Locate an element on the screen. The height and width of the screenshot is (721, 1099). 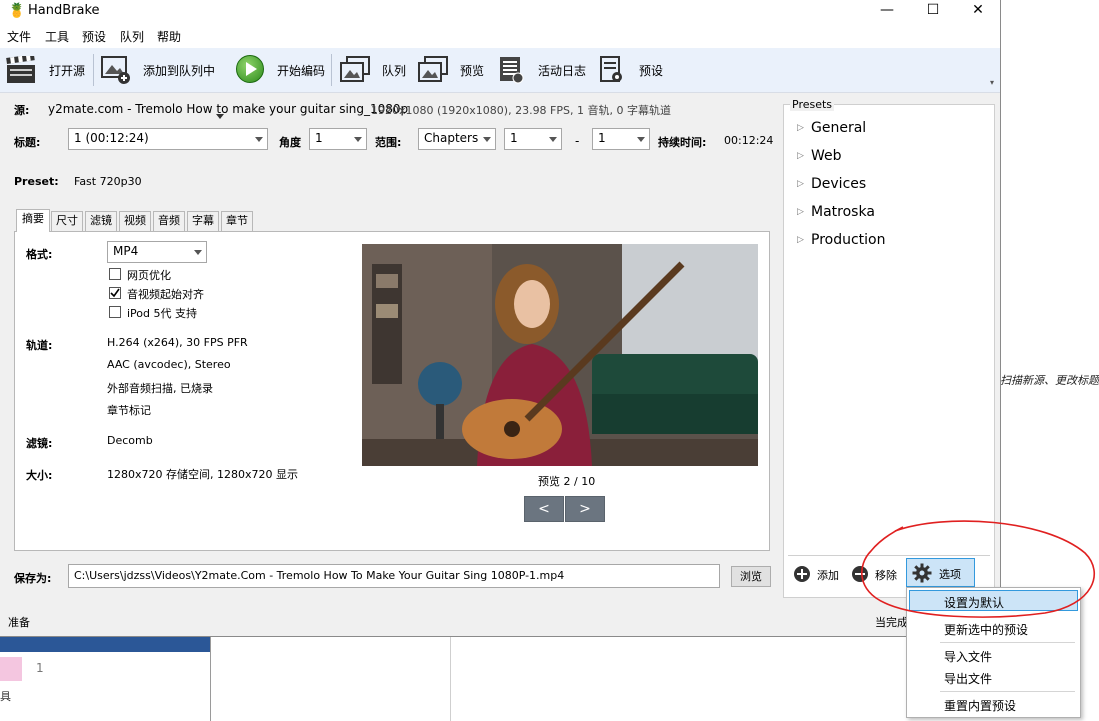
background-pink-cell is located at coordinates (11, 669).